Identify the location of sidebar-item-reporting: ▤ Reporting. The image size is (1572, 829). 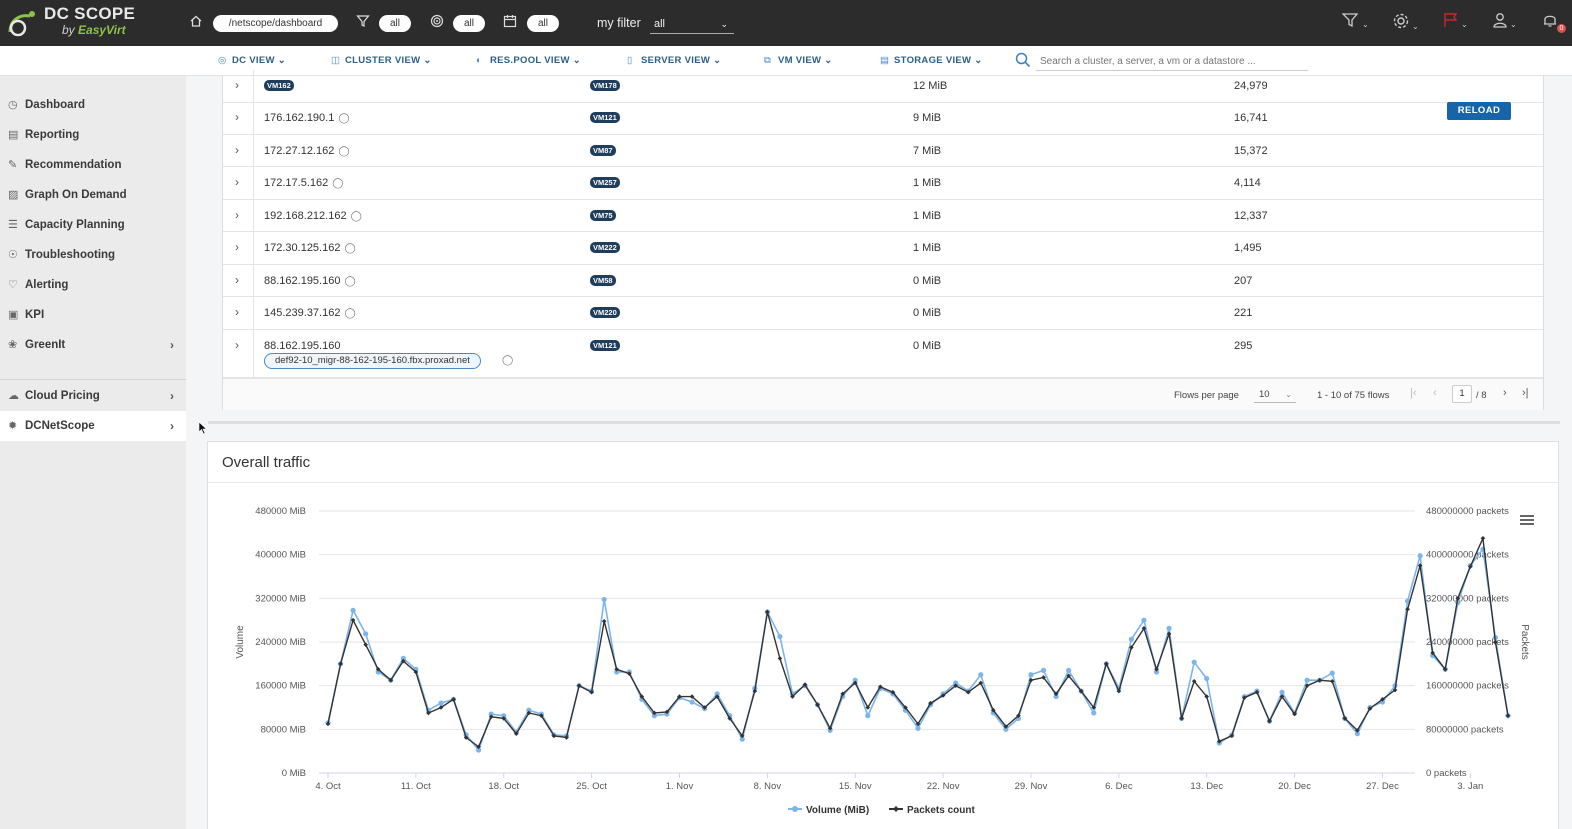
(93, 135).